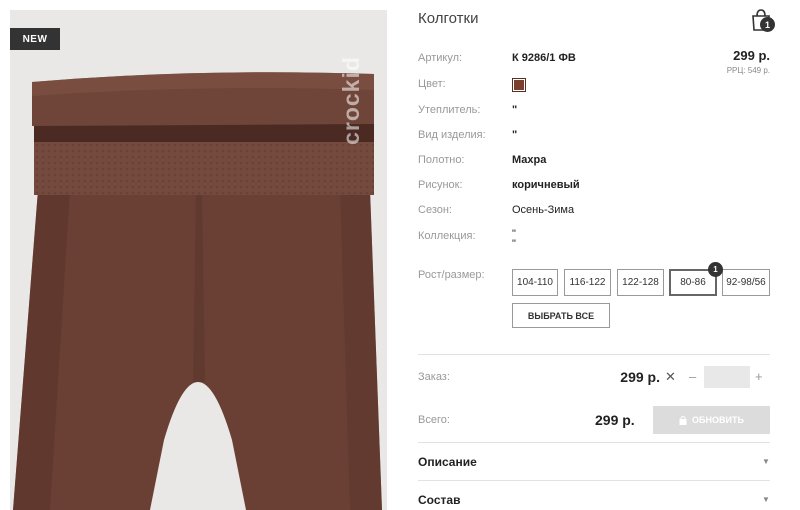 The height and width of the screenshot is (510, 800). I want to click on attr-label-product-type: Вид изделия:, so click(452, 135).